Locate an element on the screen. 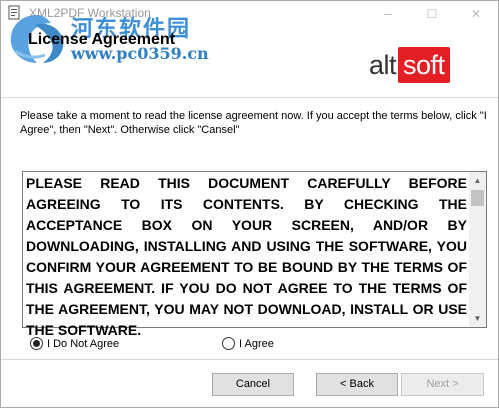 This screenshot has width=499, height=408. radio-do-not-agree: I Do Not Agree is located at coordinates (74, 343).